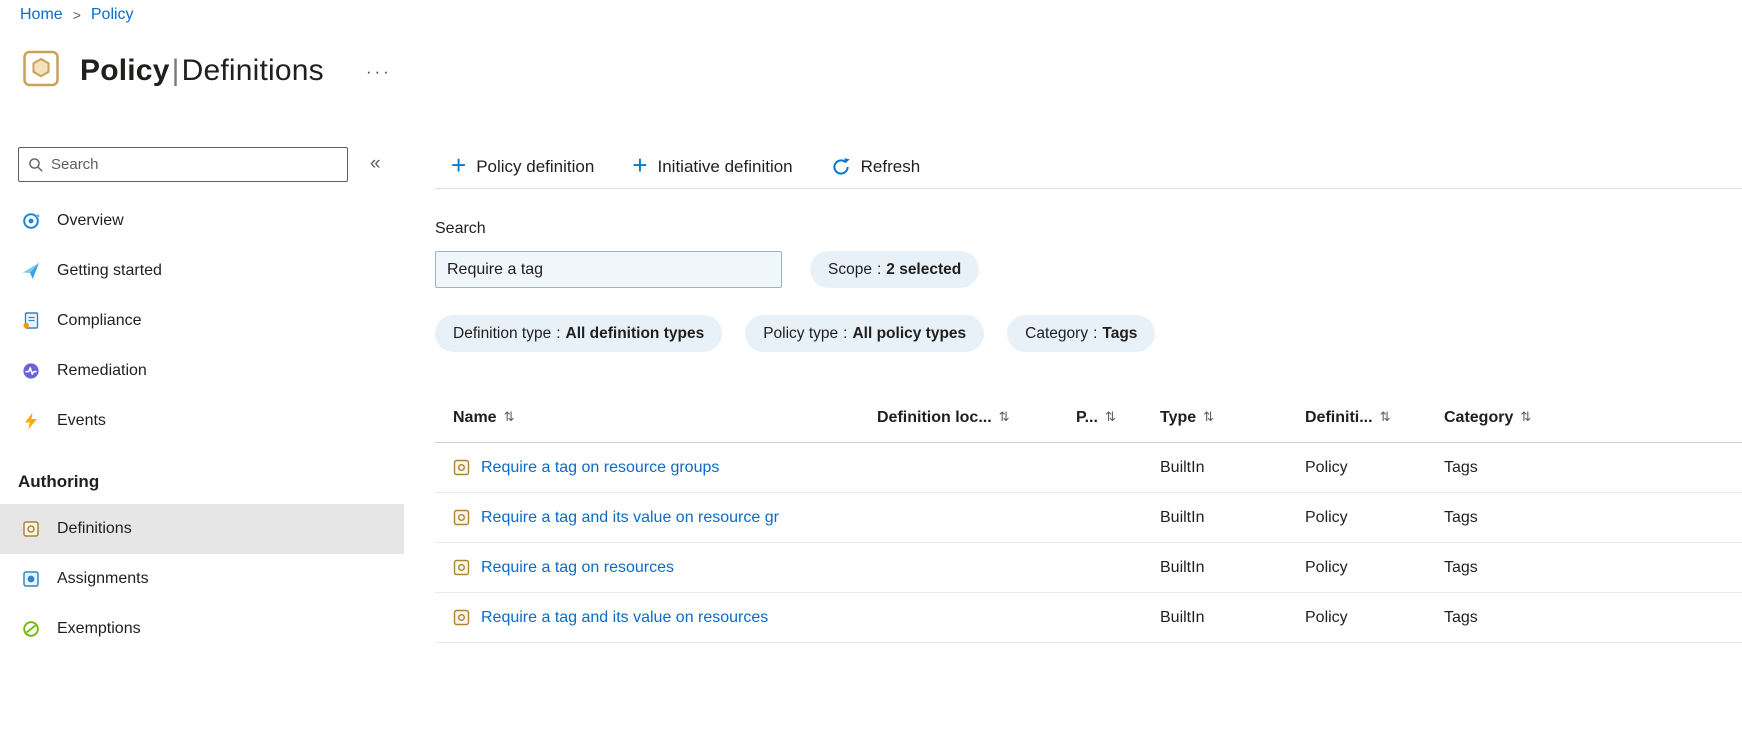 The image size is (1742, 743). I want to click on page-subtitle: Definitions, so click(252, 70).